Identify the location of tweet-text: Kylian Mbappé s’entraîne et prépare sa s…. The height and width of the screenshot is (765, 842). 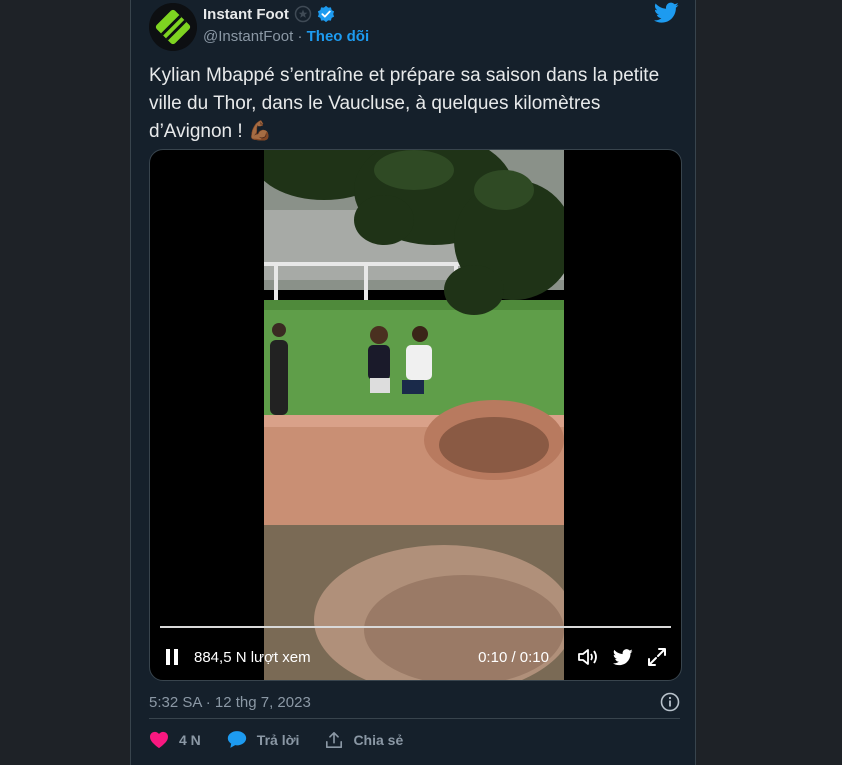
(404, 103).